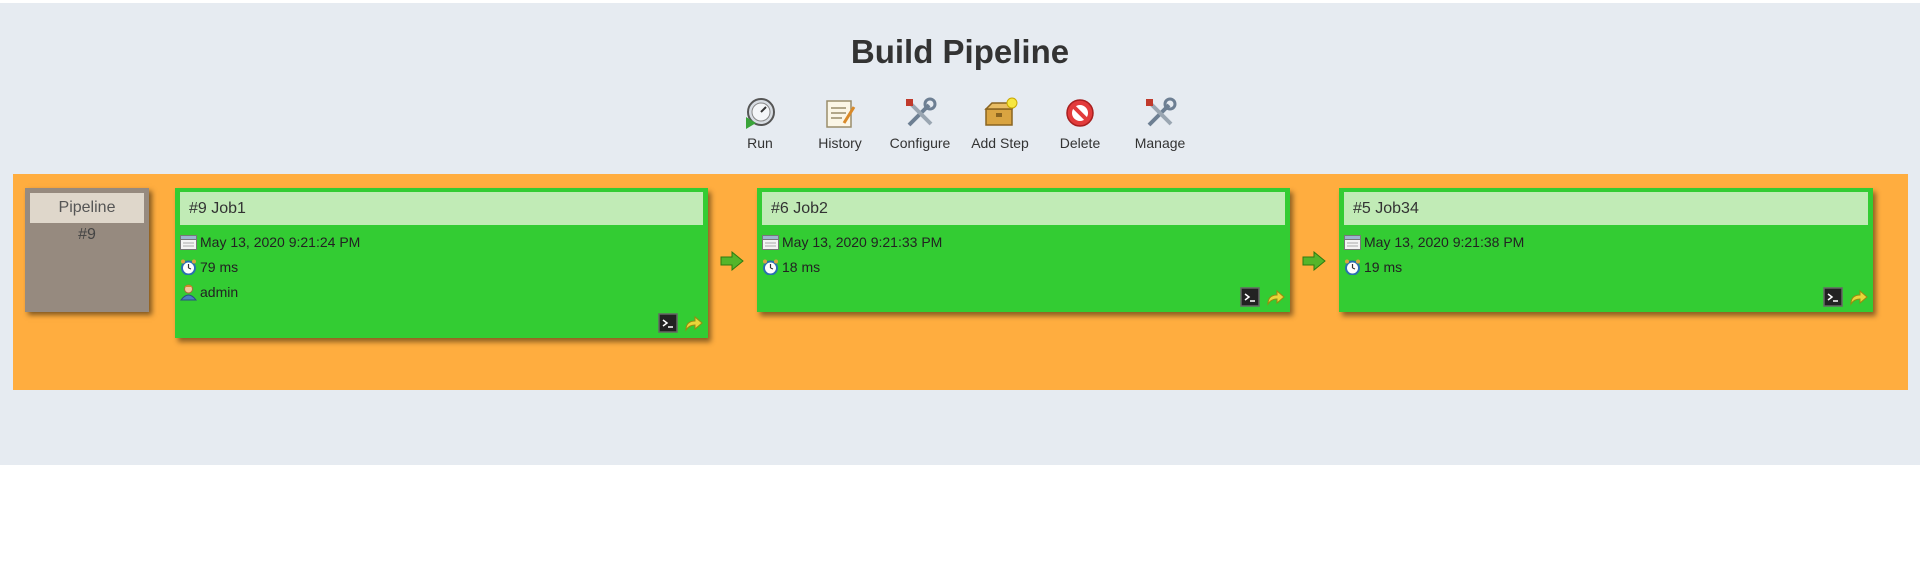  Describe the element at coordinates (1023, 208) in the screenshot. I see `job-title: #6 Job2` at that location.